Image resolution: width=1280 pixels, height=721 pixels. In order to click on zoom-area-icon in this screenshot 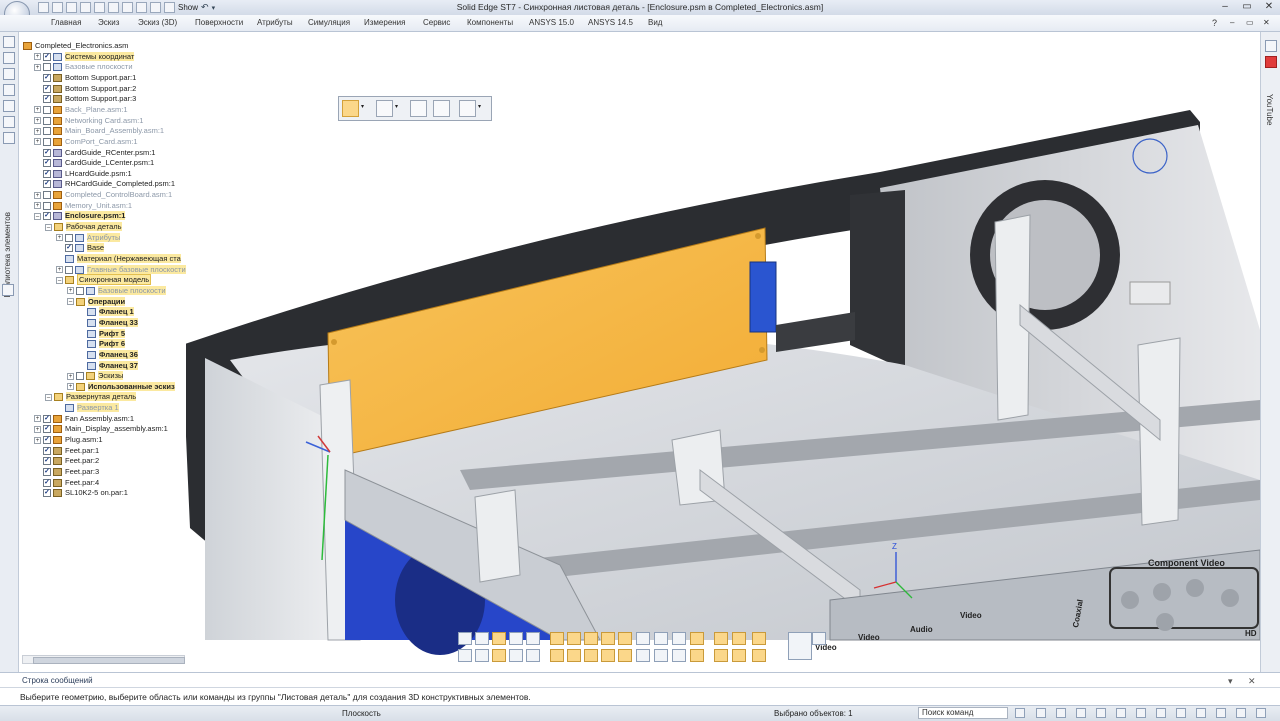, I will do `click(1041, 713)`.